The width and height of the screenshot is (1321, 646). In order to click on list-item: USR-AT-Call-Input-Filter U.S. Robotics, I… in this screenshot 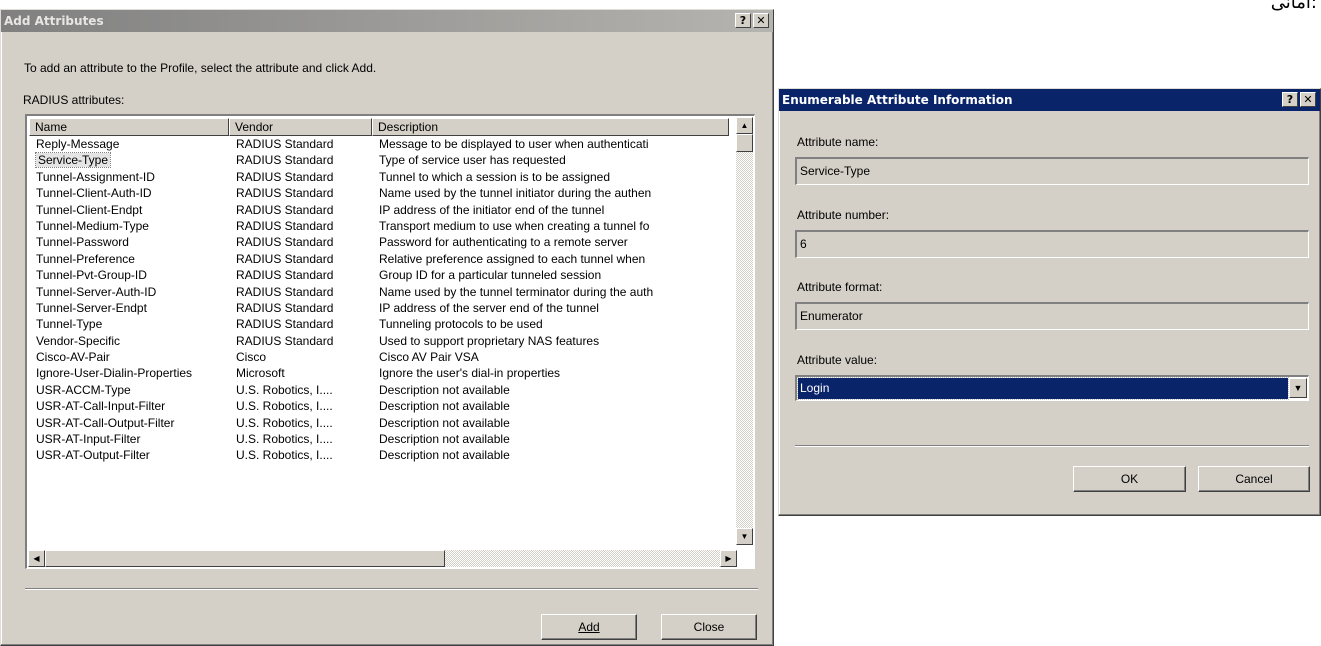, I will do `click(379, 406)`.